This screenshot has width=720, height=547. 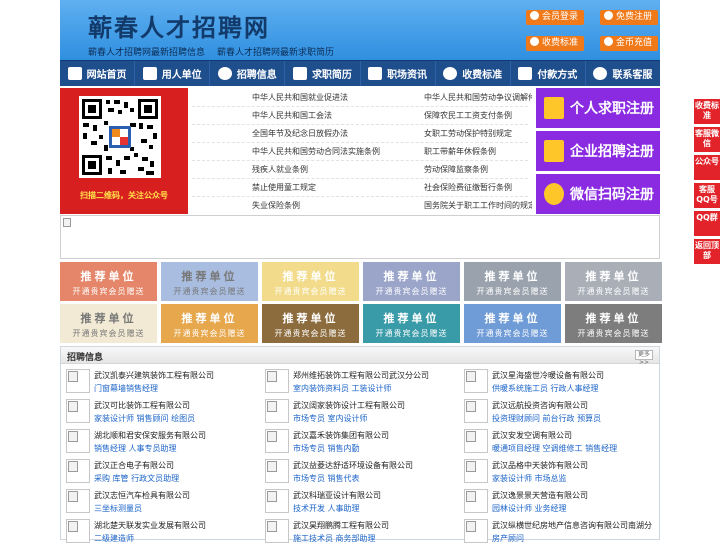 I want to click on register-jobseeker-button: 个人求职注册, so click(x=598, y=108).